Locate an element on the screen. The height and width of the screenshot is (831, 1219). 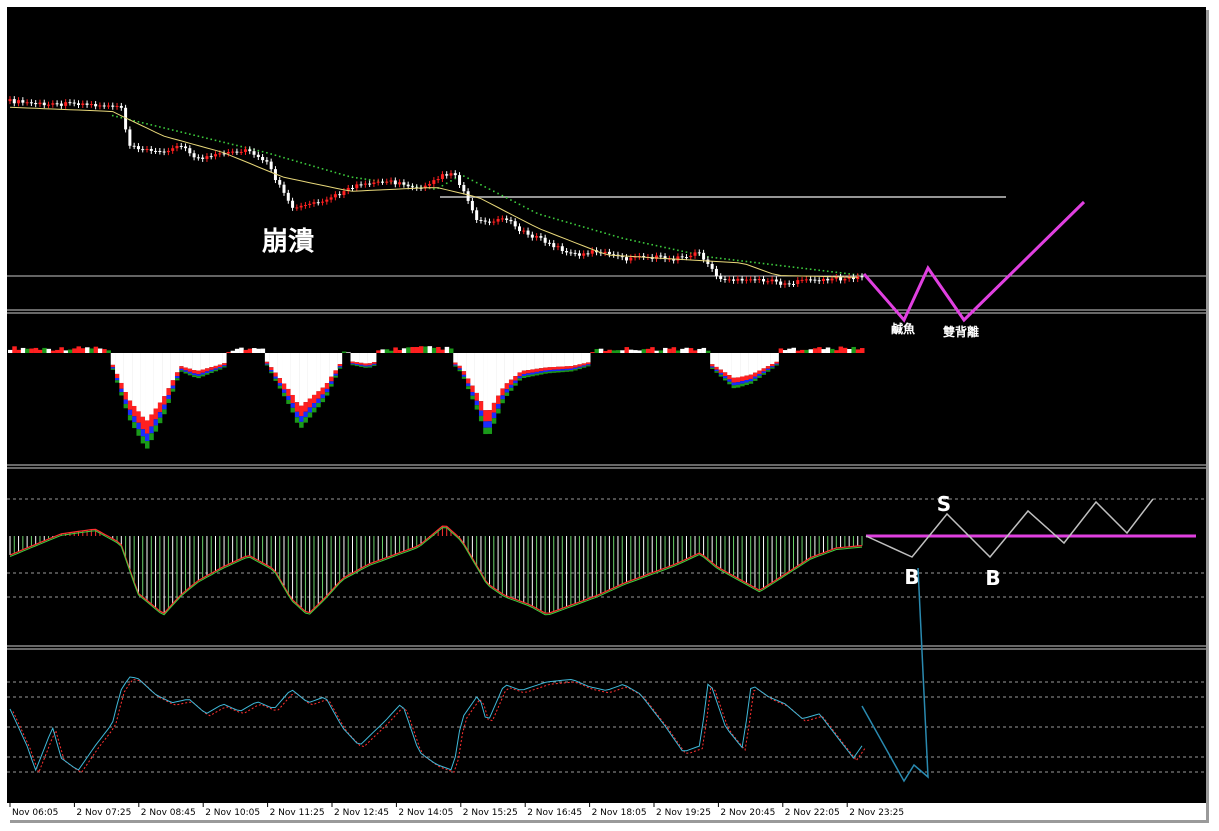
x-tick-label: Nov 06:05 is located at coordinates (35, 813).